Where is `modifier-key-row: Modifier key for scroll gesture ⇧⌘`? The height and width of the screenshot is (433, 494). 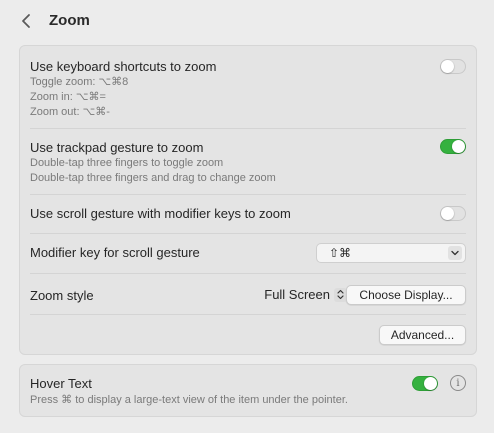 modifier-key-row: Modifier key for scroll gesture ⇧⌘ is located at coordinates (248, 253).